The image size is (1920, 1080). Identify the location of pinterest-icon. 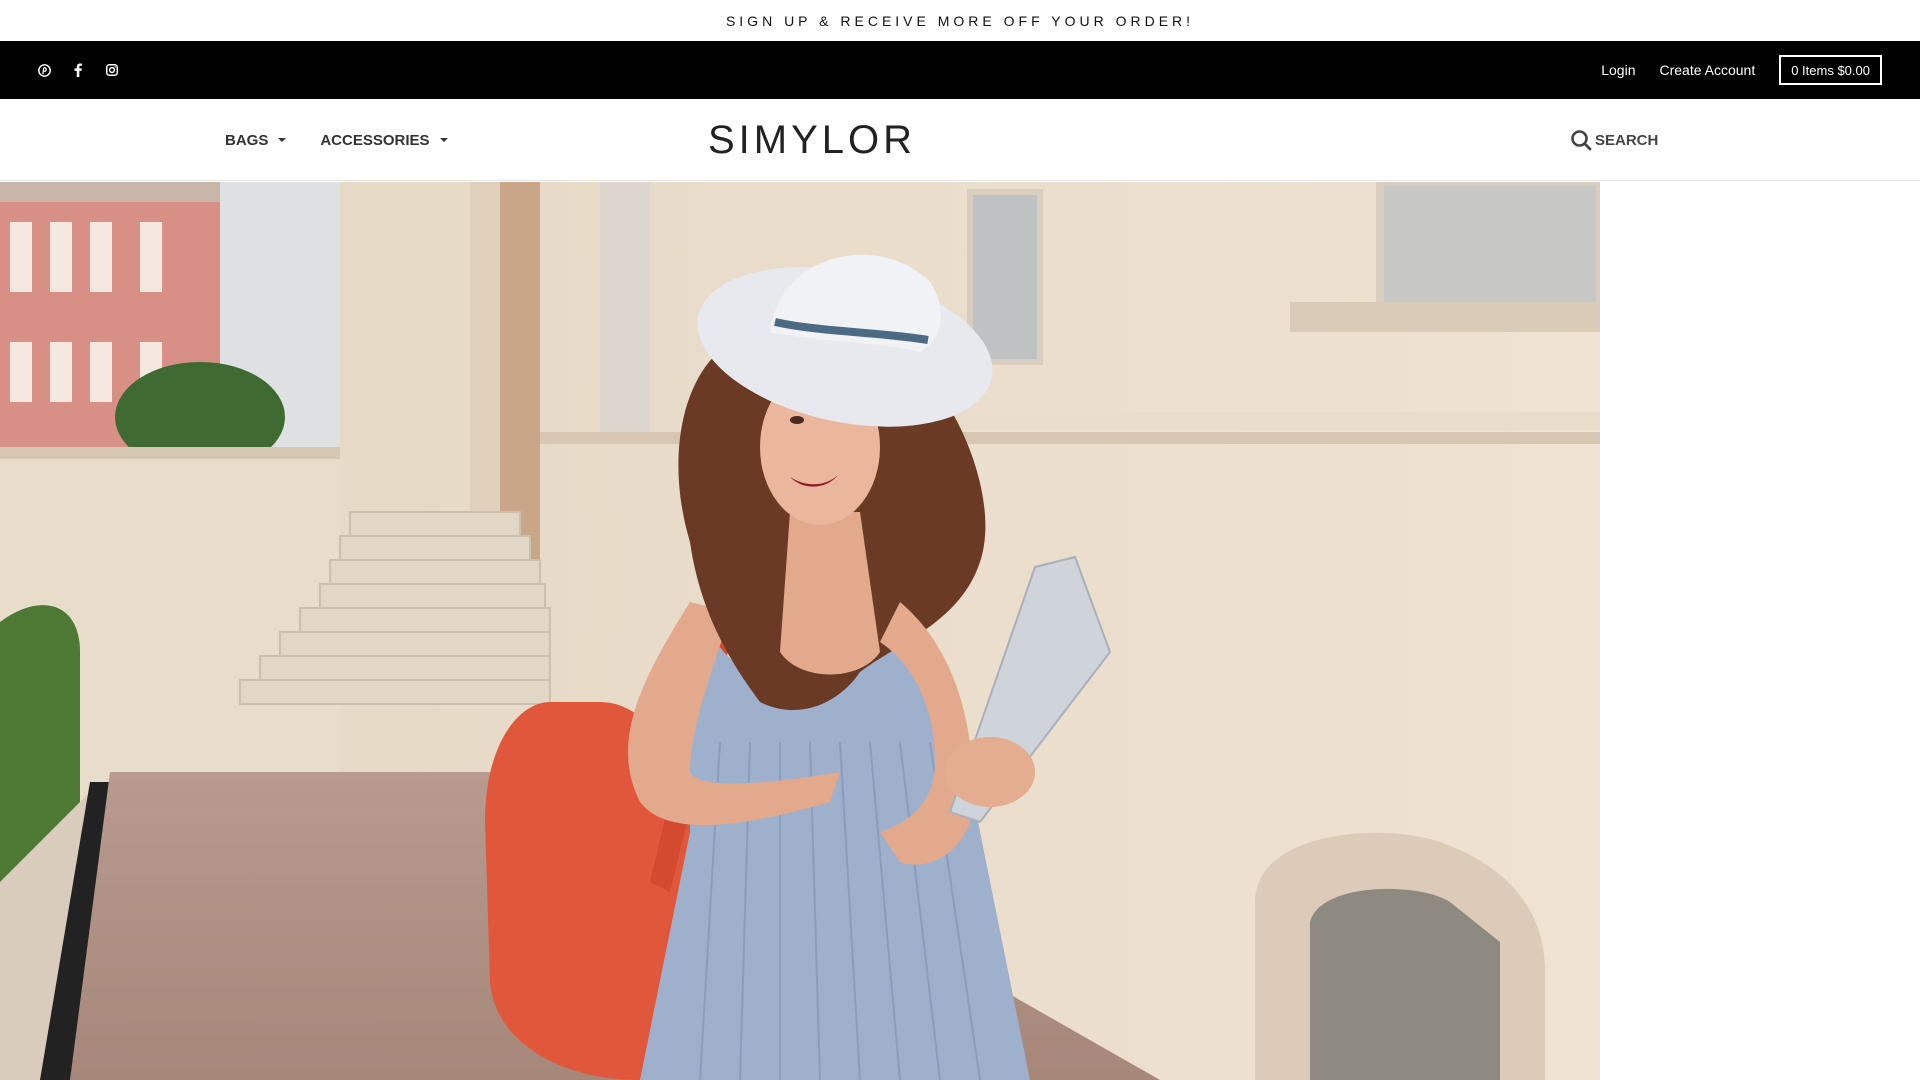
(44, 70).